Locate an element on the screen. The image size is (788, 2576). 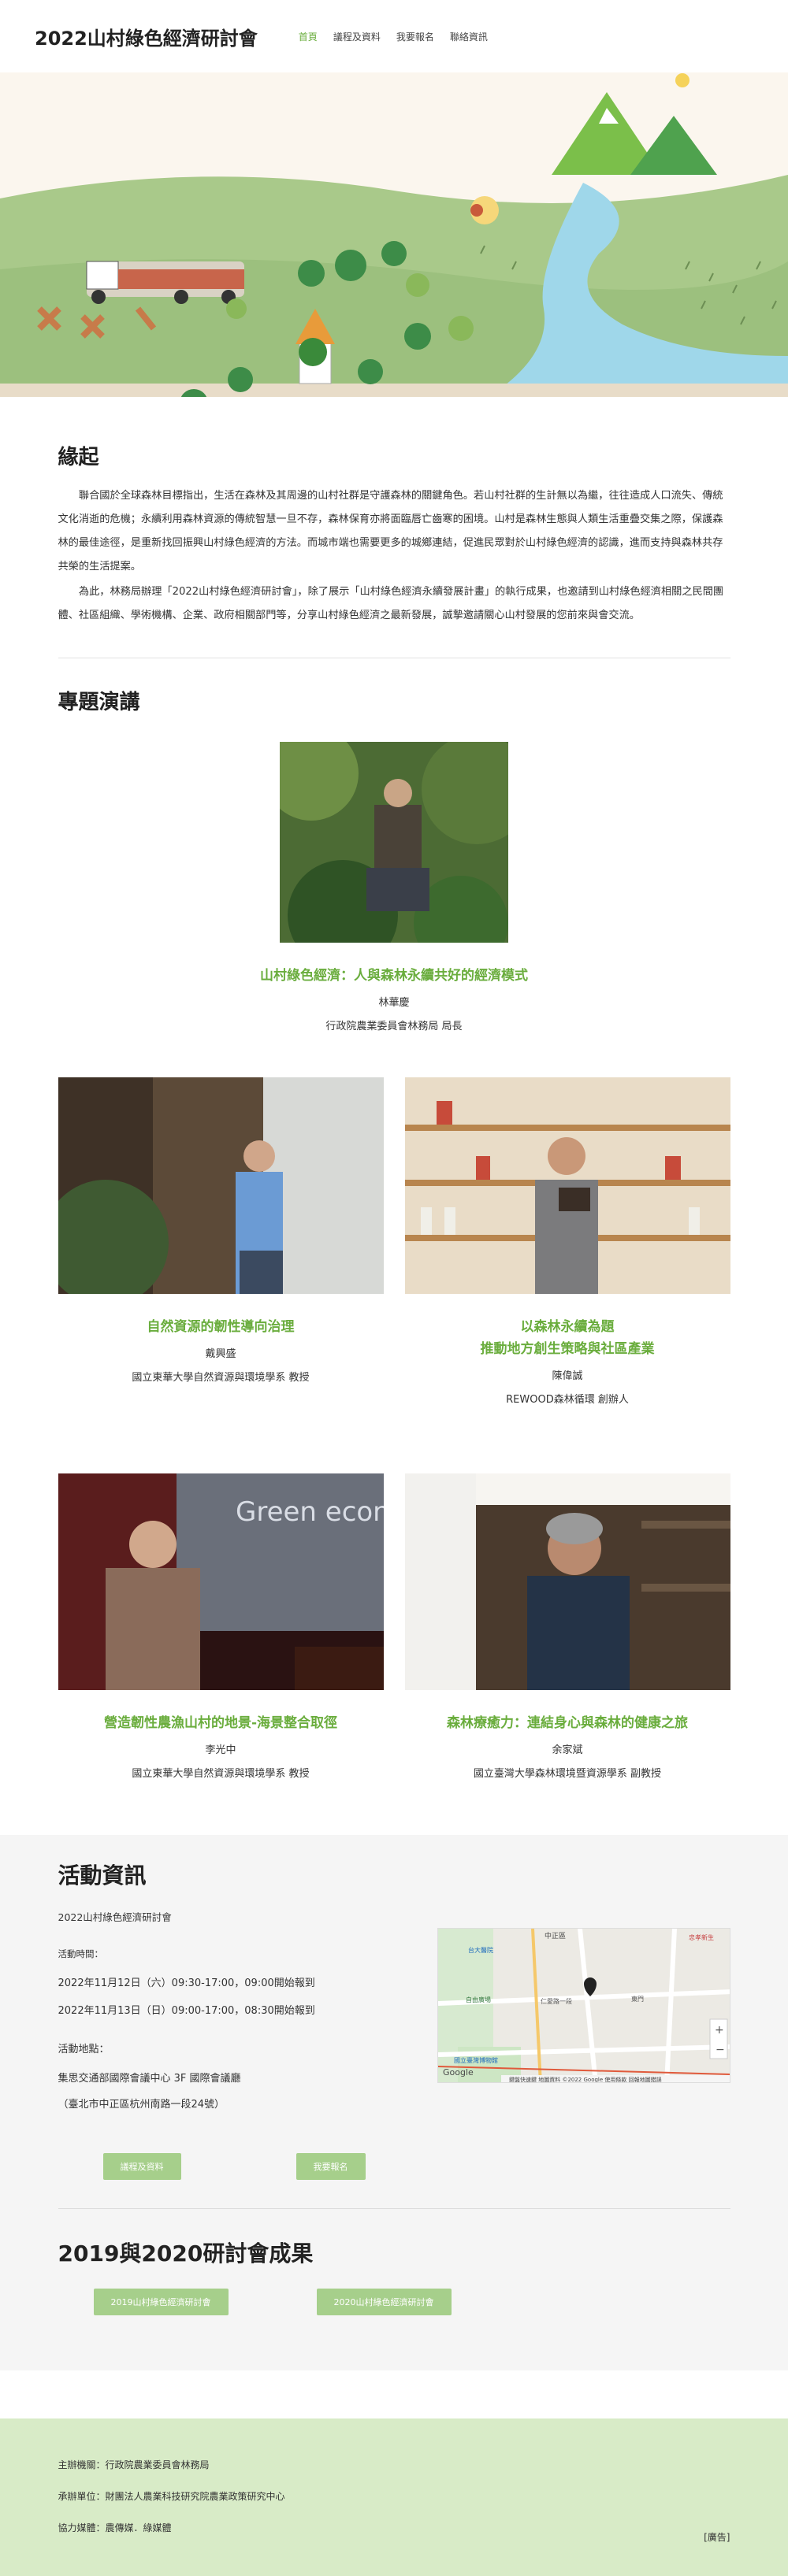
speaker-name: 李光中 is located at coordinates (220, 1750).